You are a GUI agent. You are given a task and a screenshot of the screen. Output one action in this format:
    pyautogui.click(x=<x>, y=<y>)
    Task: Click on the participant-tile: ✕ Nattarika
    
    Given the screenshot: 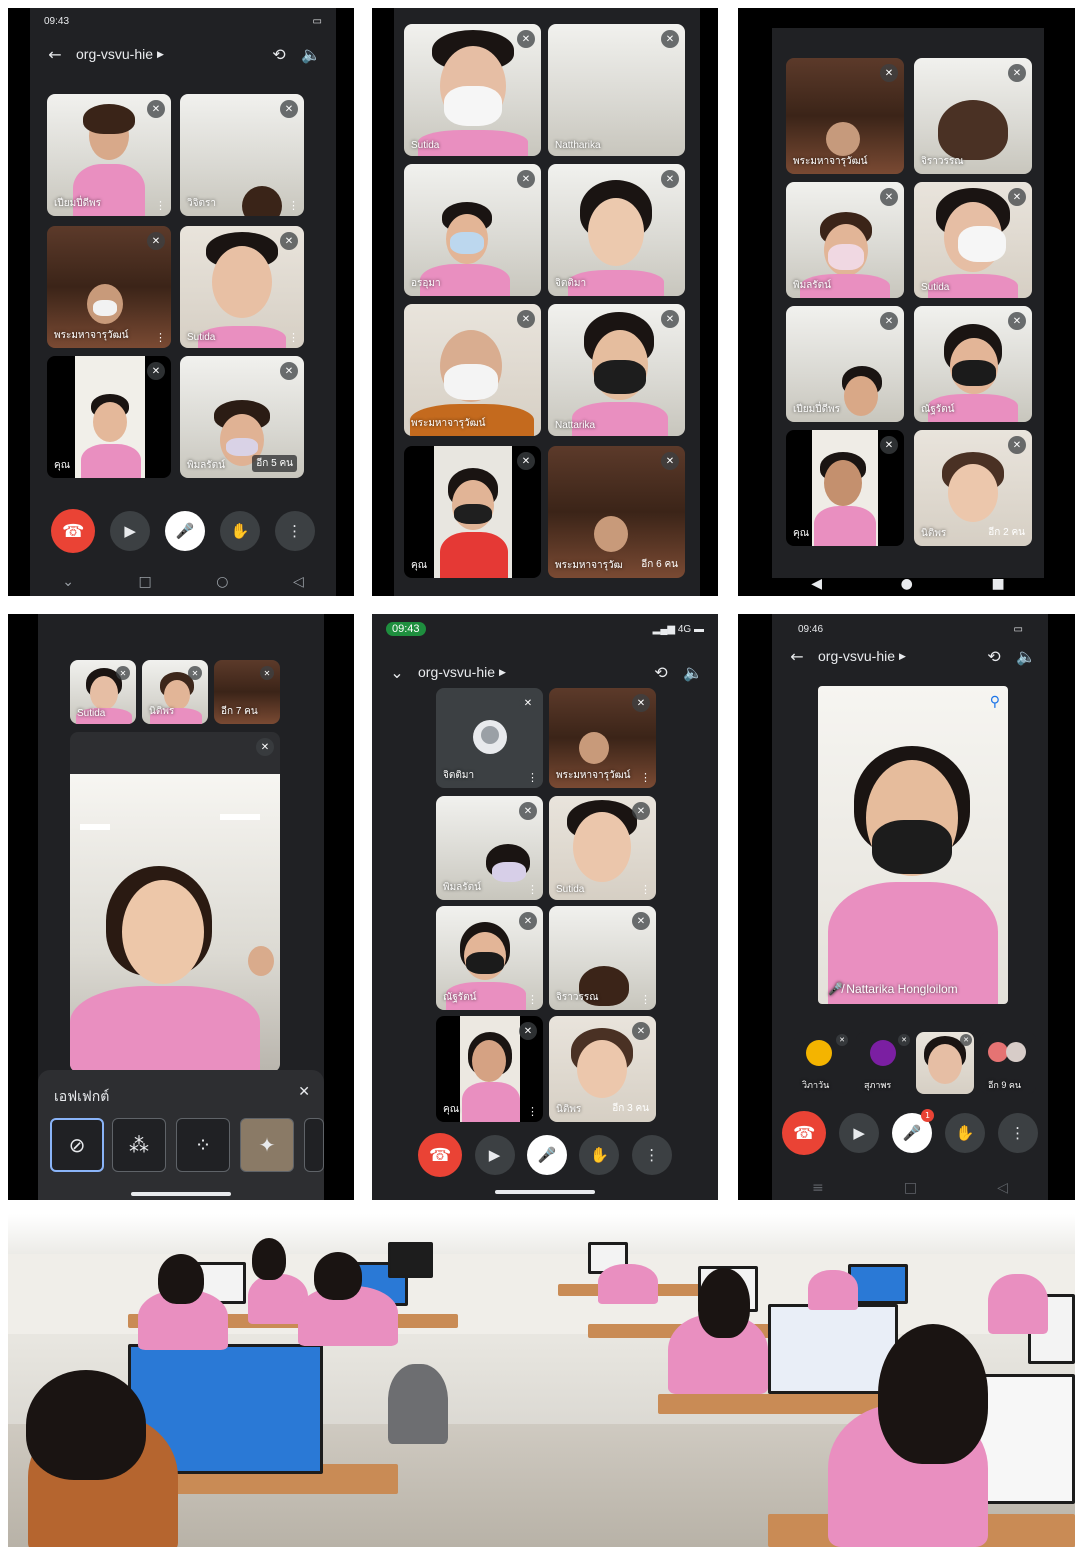 What is the action you would take?
    pyautogui.click(x=616, y=370)
    